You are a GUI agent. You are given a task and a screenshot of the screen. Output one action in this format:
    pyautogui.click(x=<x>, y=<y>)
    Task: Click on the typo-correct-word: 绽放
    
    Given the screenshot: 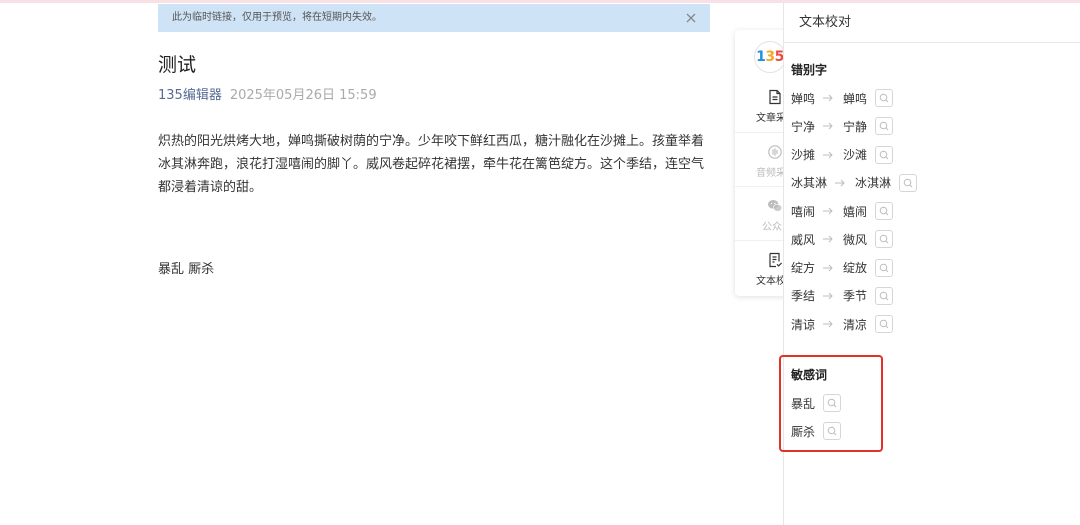 What is the action you would take?
    pyautogui.click(x=855, y=268)
    